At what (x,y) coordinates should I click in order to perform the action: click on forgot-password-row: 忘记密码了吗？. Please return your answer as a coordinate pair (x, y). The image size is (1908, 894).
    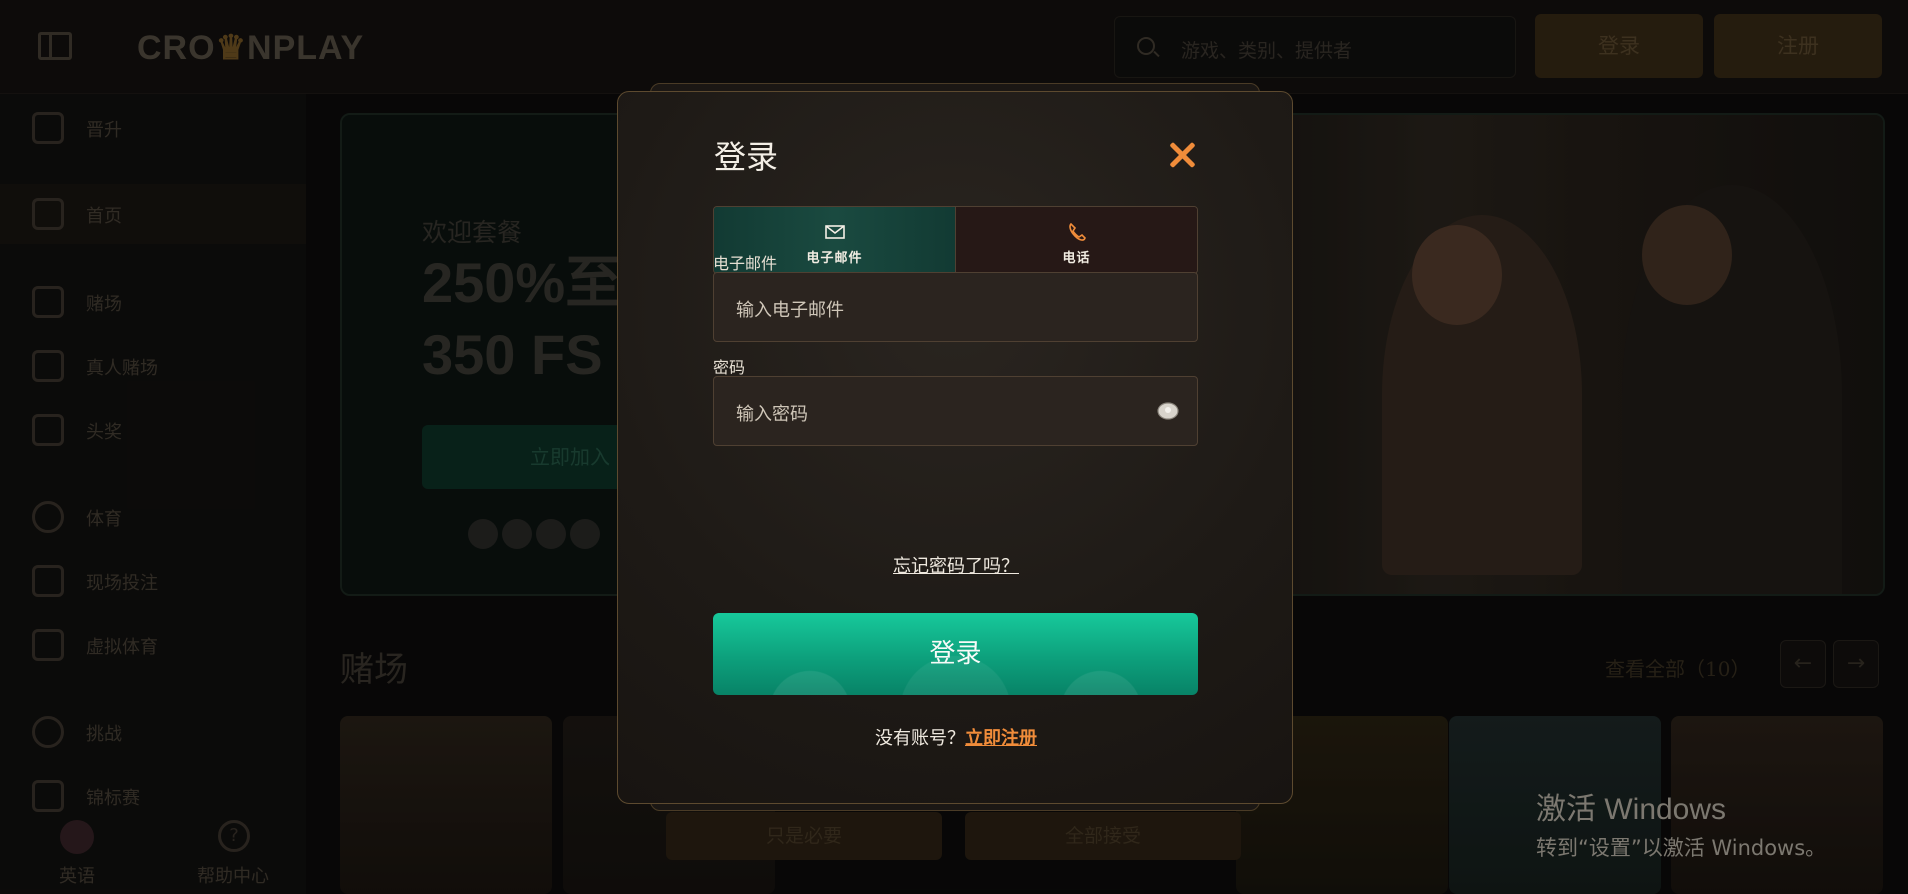
    Looking at the image, I should click on (956, 565).